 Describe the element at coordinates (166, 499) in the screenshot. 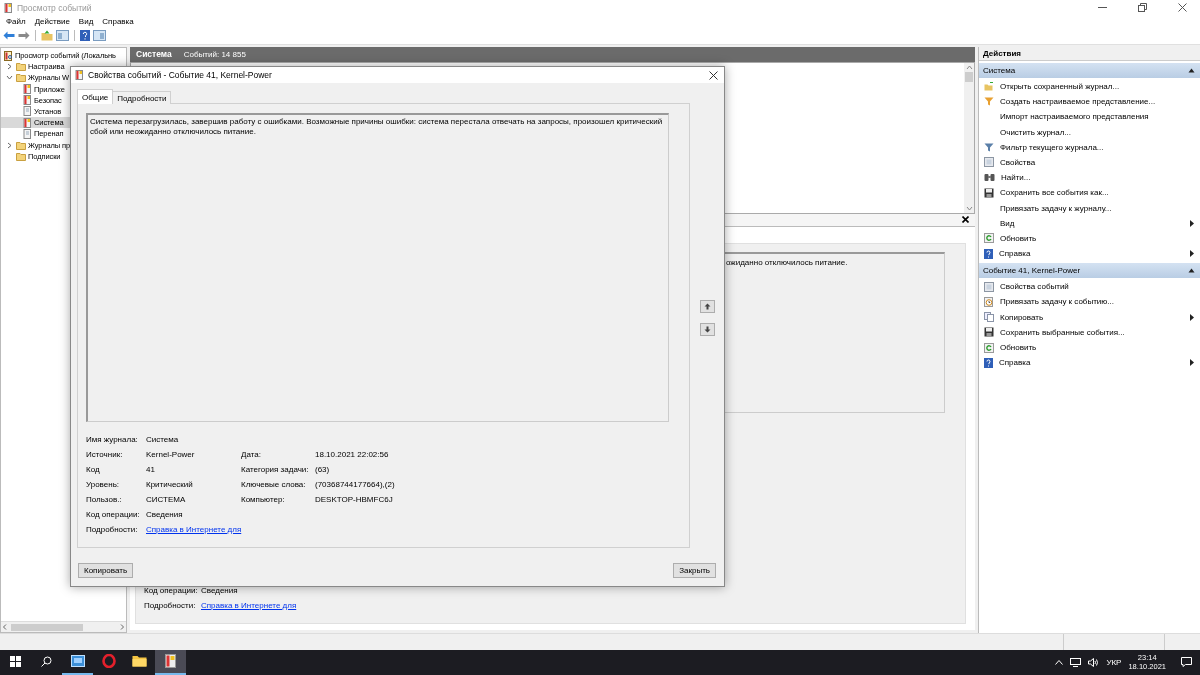

I see `field-value: СИСТЕМА` at that location.